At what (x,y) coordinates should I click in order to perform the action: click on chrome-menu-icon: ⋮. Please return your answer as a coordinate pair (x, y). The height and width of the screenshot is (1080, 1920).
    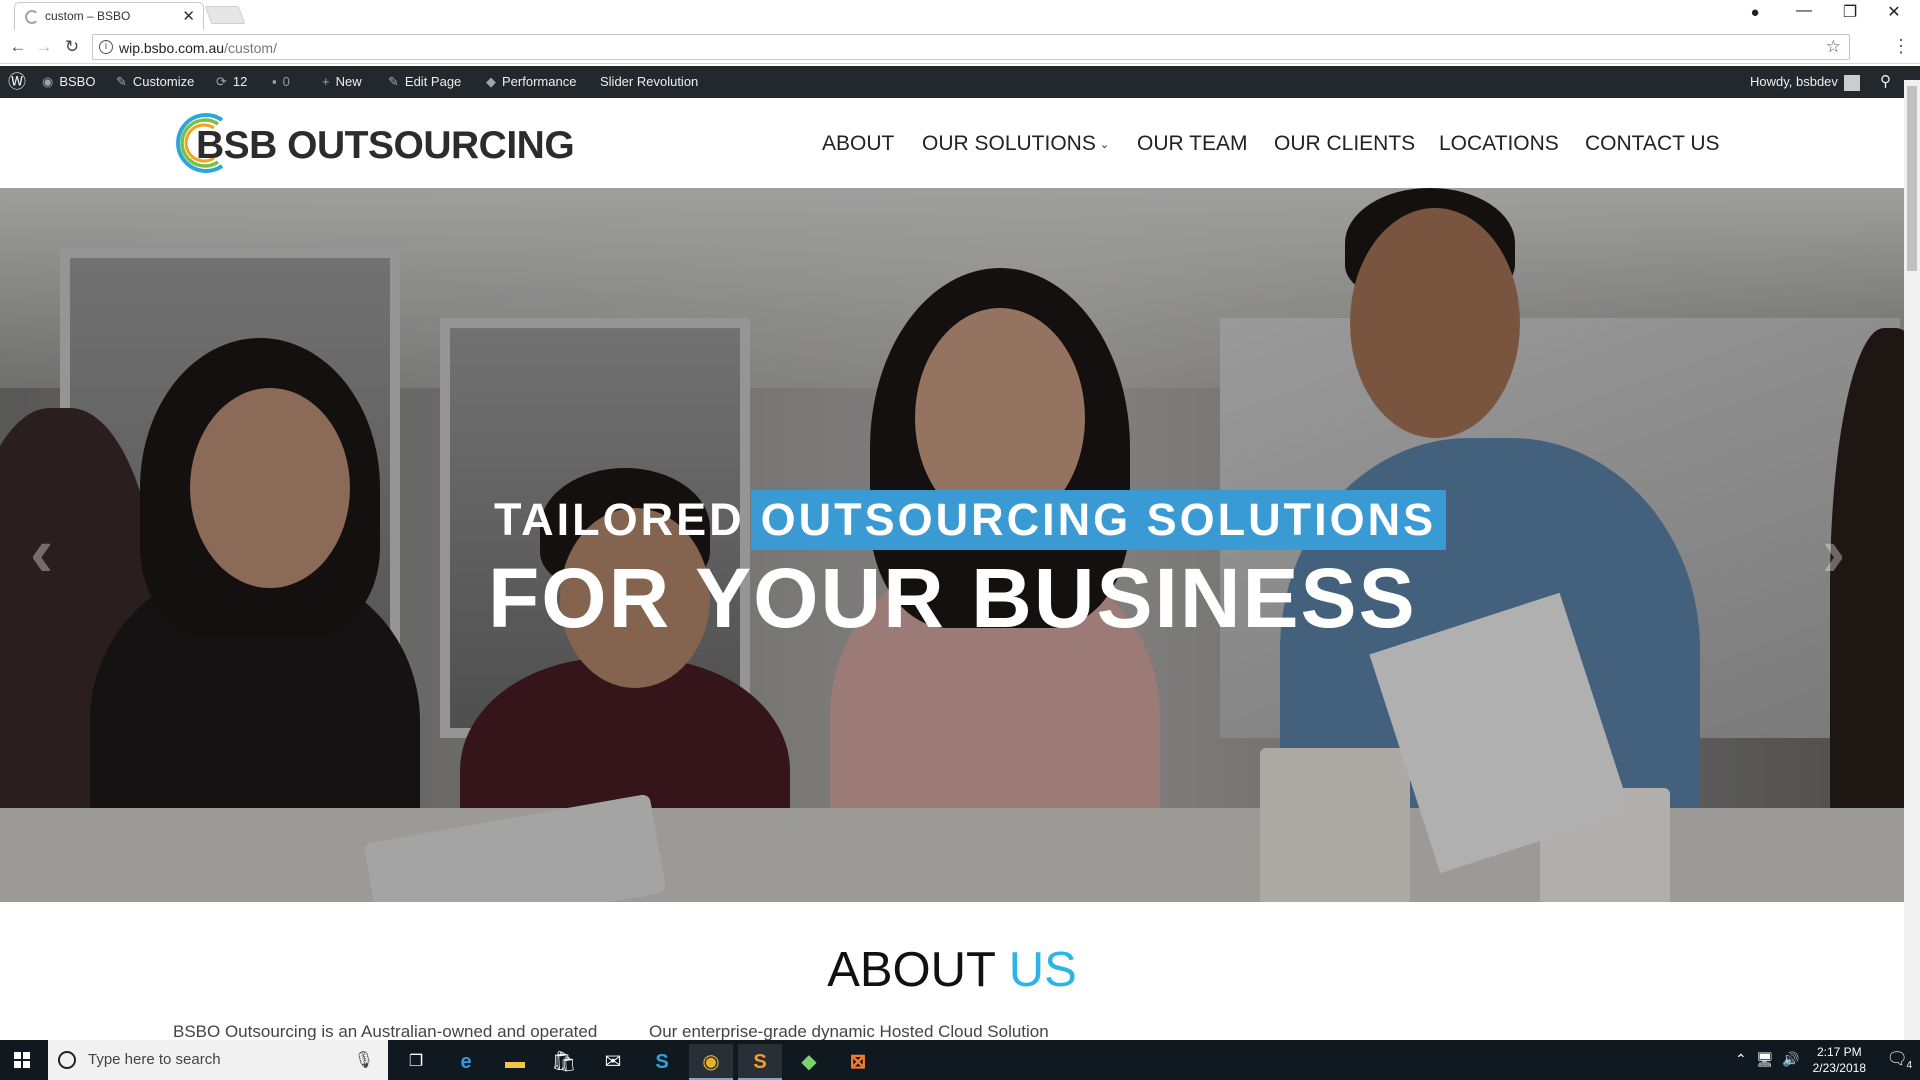
    Looking at the image, I should click on (1901, 46).